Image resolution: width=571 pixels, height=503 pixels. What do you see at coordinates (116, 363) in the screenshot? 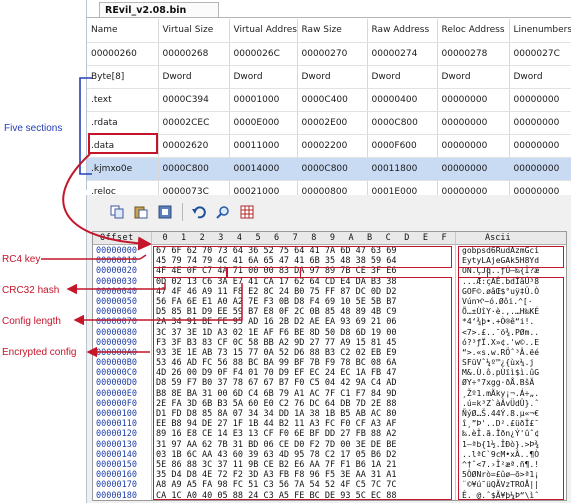
I see `hex-row-offset: 000000B0` at bounding box center [116, 363].